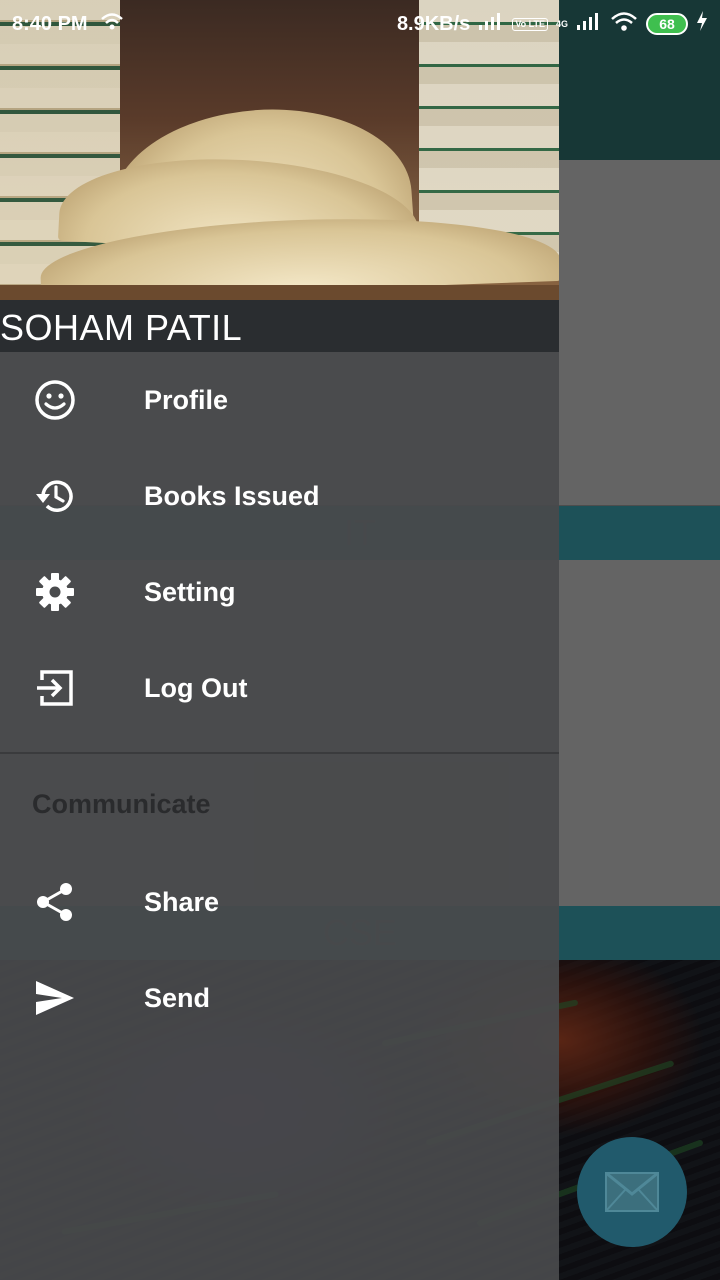 This screenshot has width=720, height=1280. I want to click on menu-item-books-issued: Books Issued, so click(279, 496).